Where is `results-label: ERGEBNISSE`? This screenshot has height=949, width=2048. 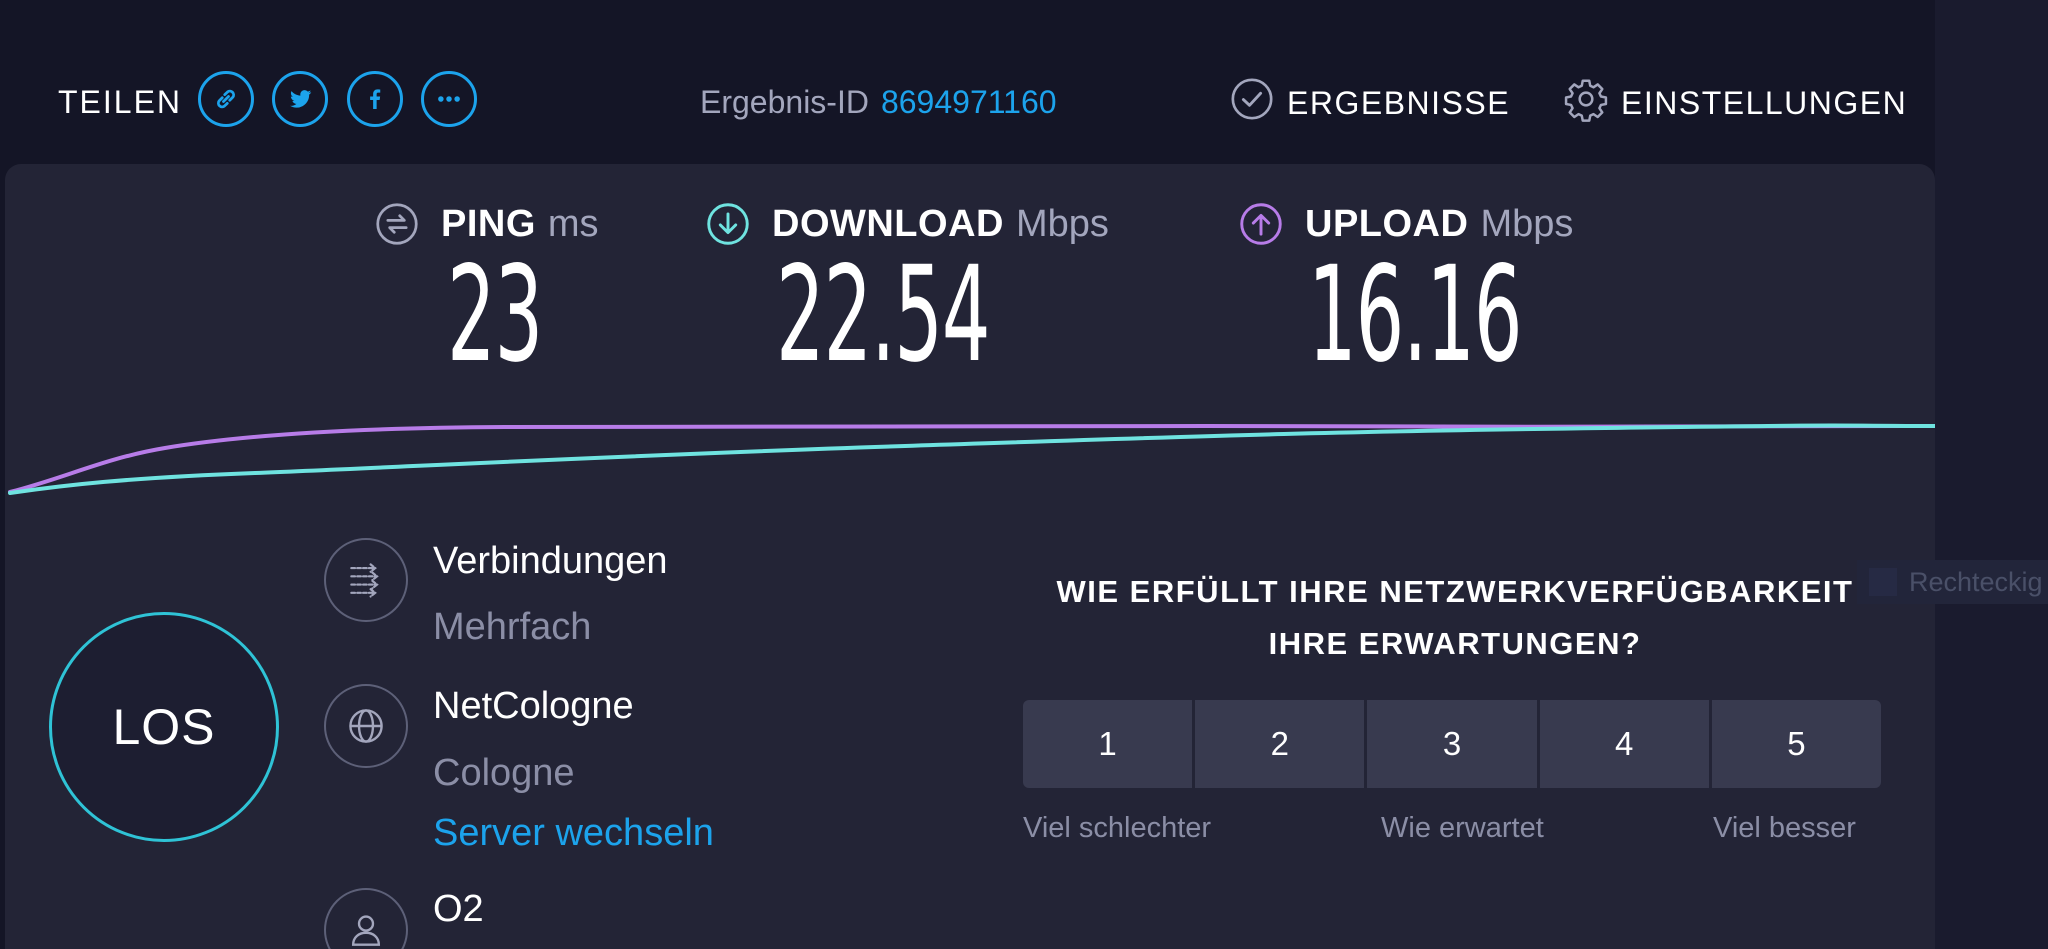
results-label: ERGEBNISSE is located at coordinates (1399, 102).